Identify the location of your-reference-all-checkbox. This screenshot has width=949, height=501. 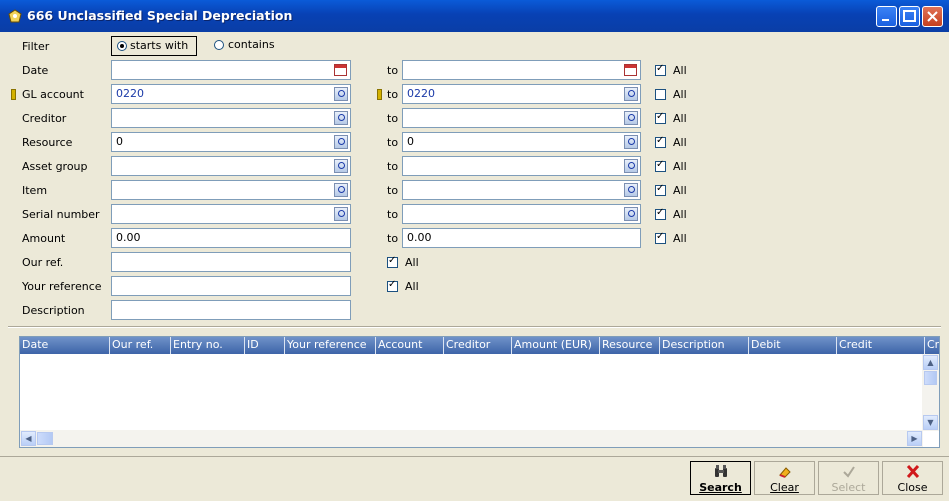
(392, 285).